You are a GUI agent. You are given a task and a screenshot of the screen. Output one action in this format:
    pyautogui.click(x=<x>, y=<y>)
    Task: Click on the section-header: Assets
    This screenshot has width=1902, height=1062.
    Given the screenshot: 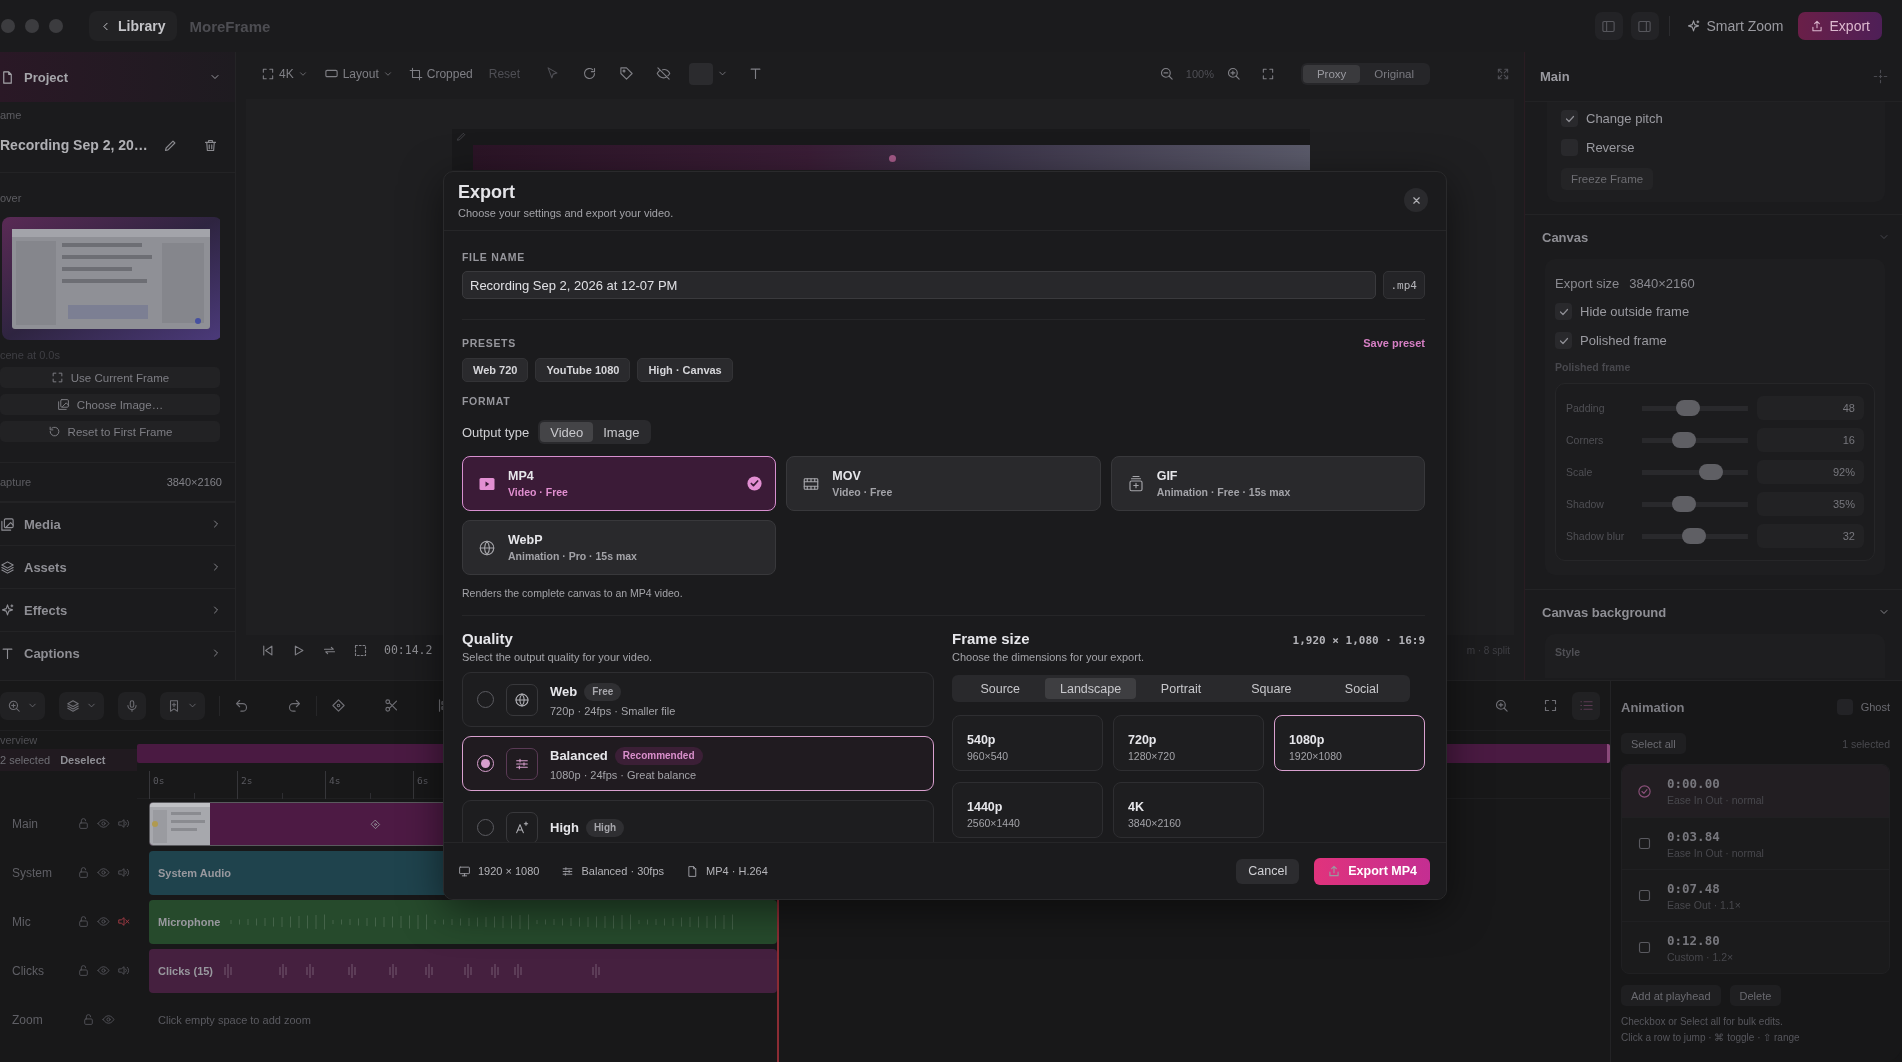 What is the action you would take?
    pyautogui.click(x=117, y=566)
    